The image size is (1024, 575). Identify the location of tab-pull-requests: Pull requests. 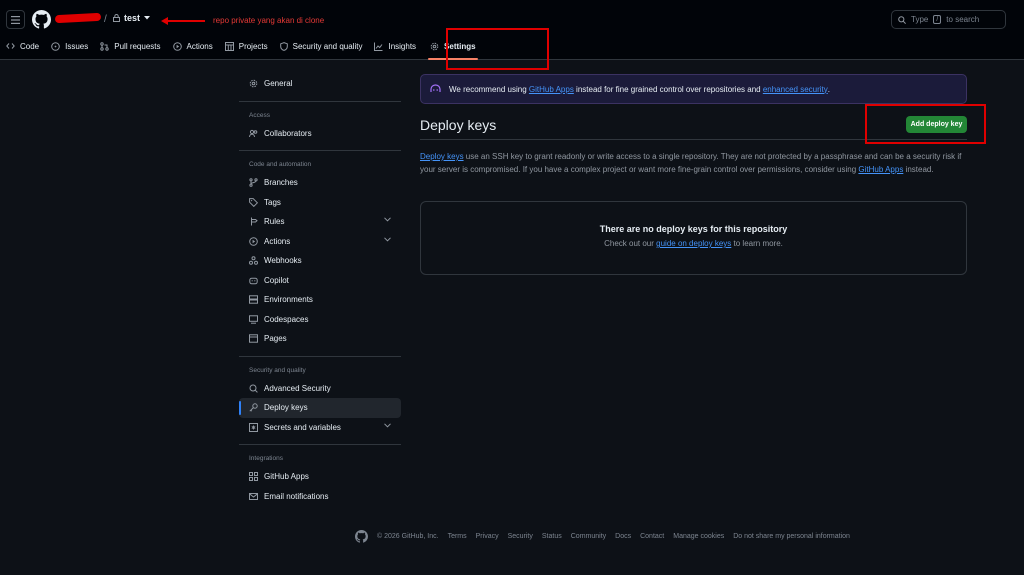
(130, 46).